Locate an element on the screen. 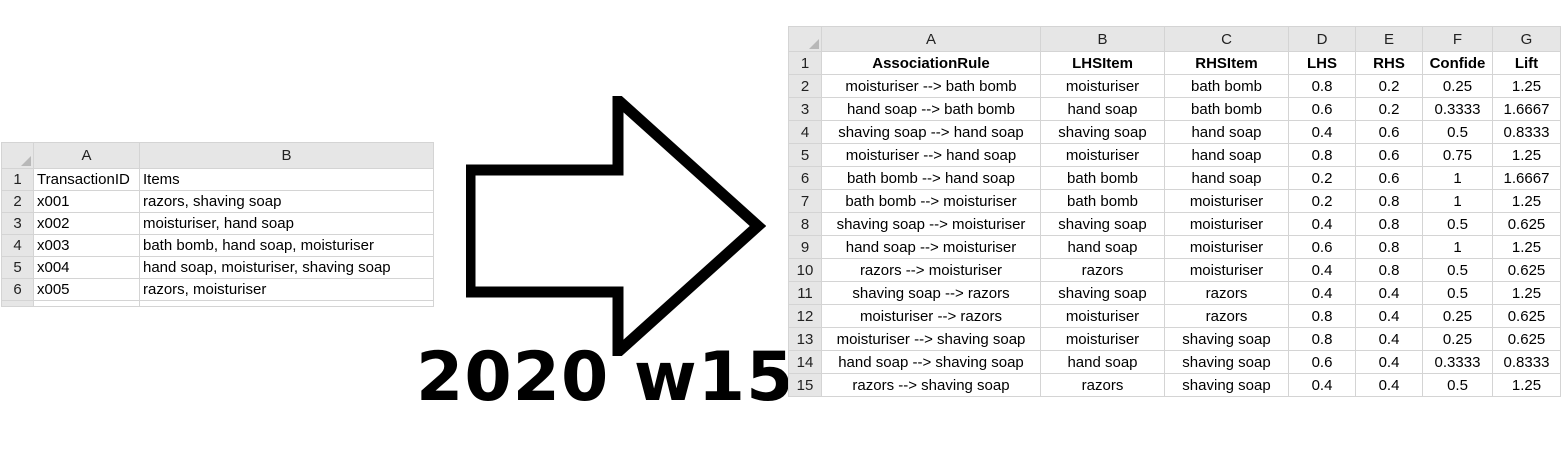 The height and width of the screenshot is (456, 1567). cell: RHSItem is located at coordinates (1226, 63).